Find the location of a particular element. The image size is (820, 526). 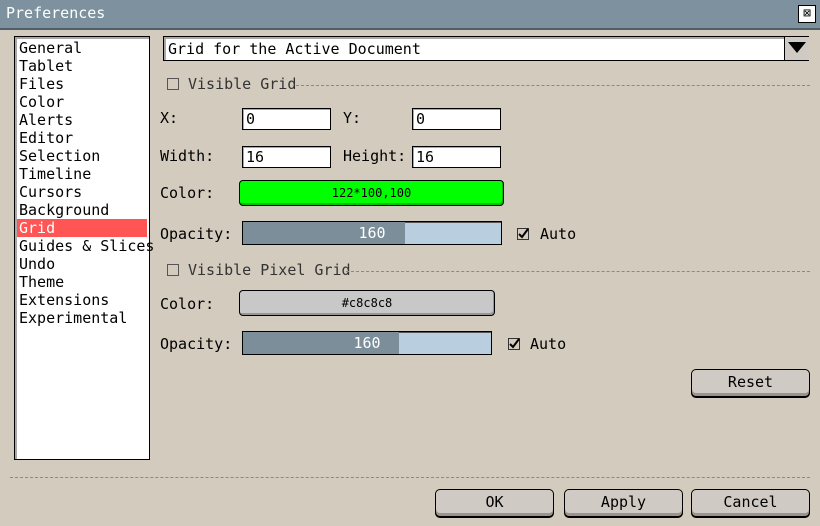

ok-button: OK is located at coordinates (494, 503).